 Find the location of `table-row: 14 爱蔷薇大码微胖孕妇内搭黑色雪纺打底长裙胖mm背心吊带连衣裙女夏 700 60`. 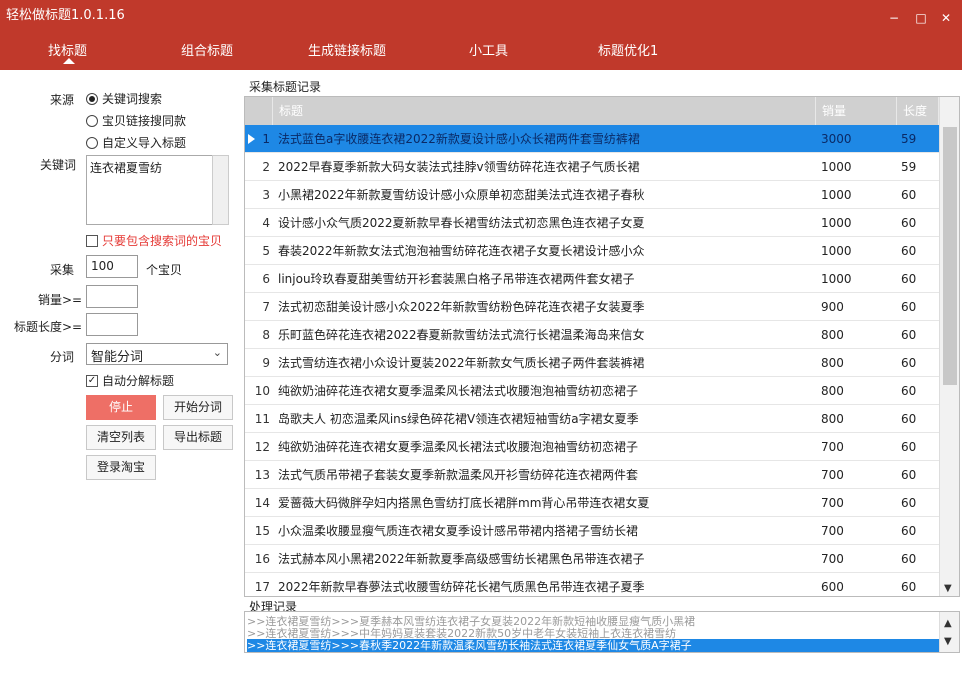

table-row: 14 爱蔷薇大码微胖孕妇内搭黑色雪纺打底长裙胖mm背心吊带连衣裙女夏 700 60 is located at coordinates (592, 503).